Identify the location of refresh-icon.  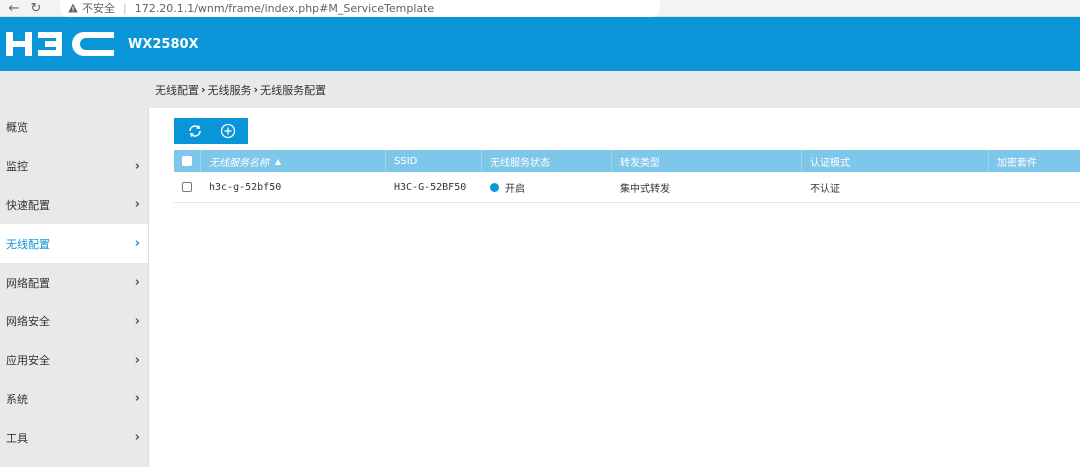
(194, 131).